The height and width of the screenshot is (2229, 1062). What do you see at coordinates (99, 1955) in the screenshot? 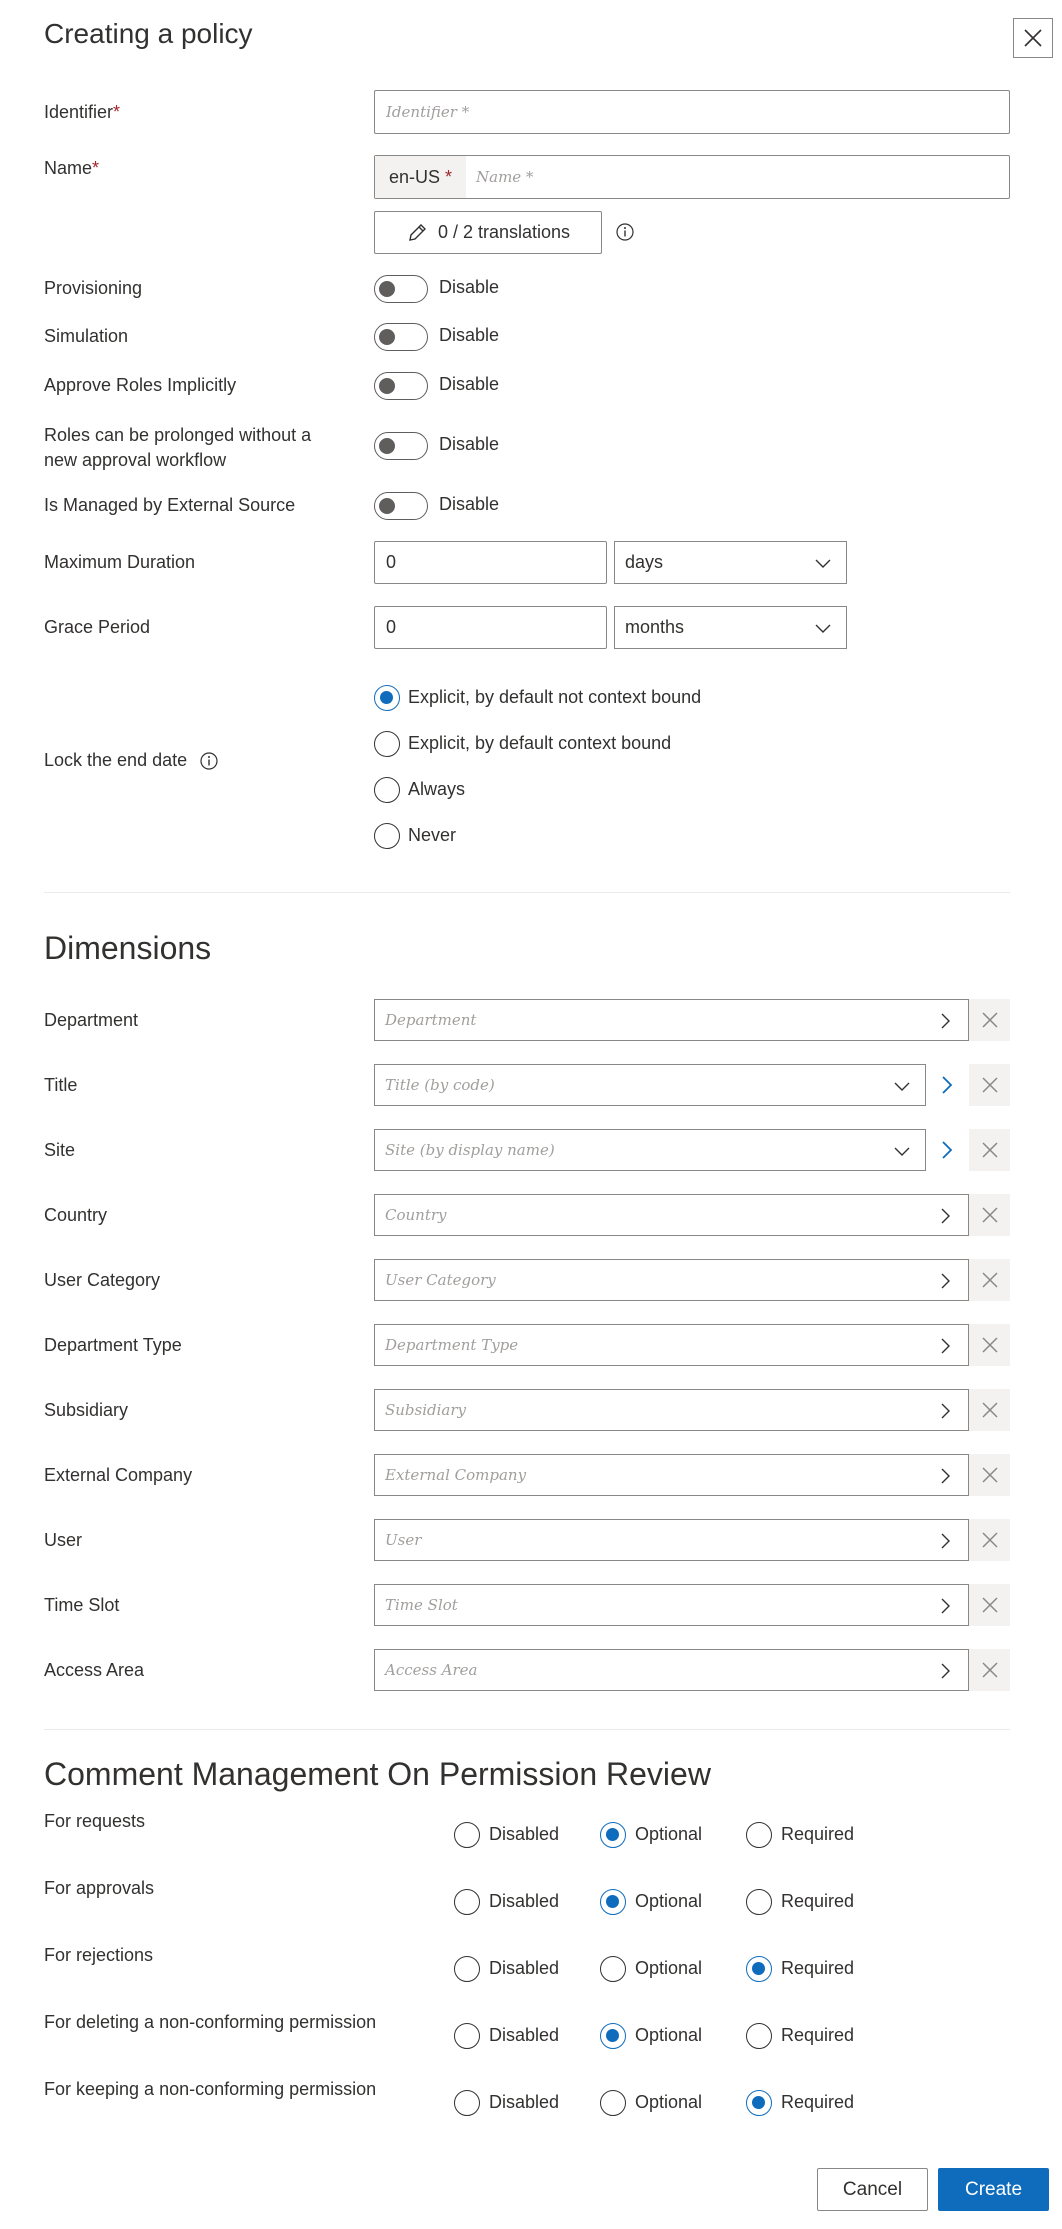
I see `comment-rule-2-label: For rejections` at bounding box center [99, 1955].